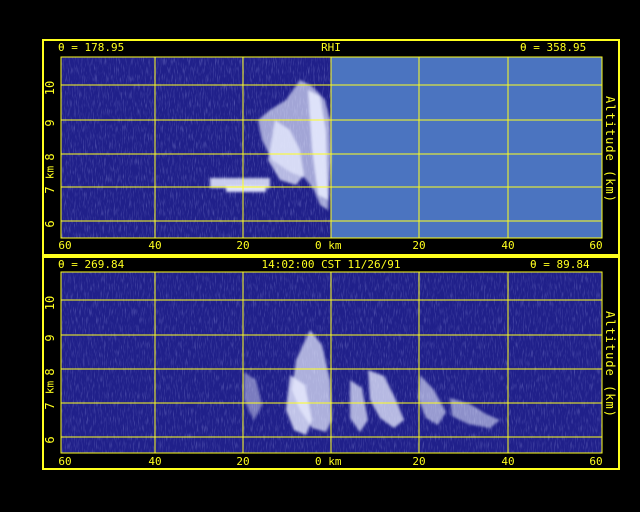  What do you see at coordinates (328, 245) in the screenshot?
I see `top-xtick-3: 0 km` at bounding box center [328, 245].